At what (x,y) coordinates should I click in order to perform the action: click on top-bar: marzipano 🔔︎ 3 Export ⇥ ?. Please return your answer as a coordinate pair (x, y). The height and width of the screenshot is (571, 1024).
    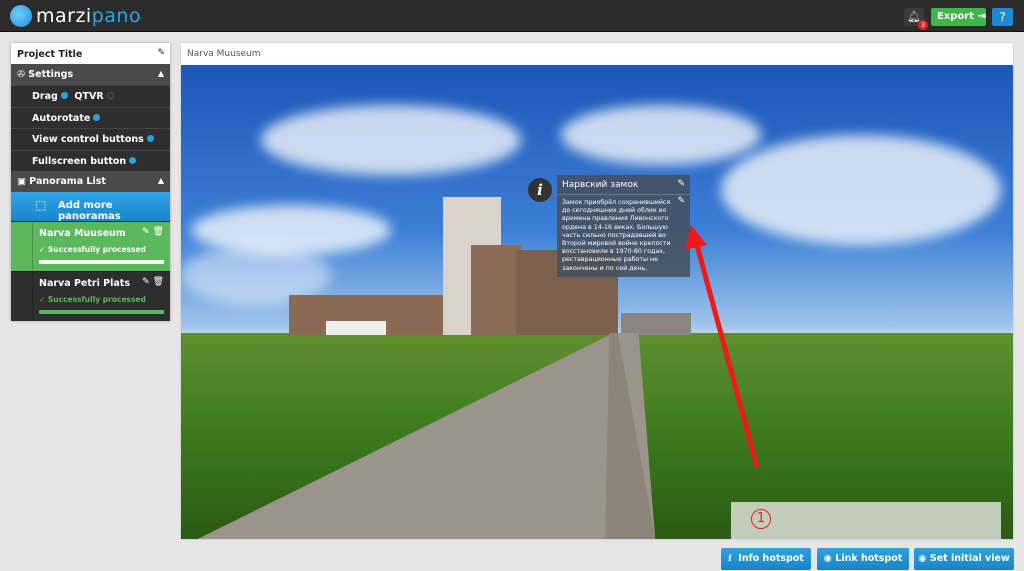
    Looking at the image, I should click on (512, 16).